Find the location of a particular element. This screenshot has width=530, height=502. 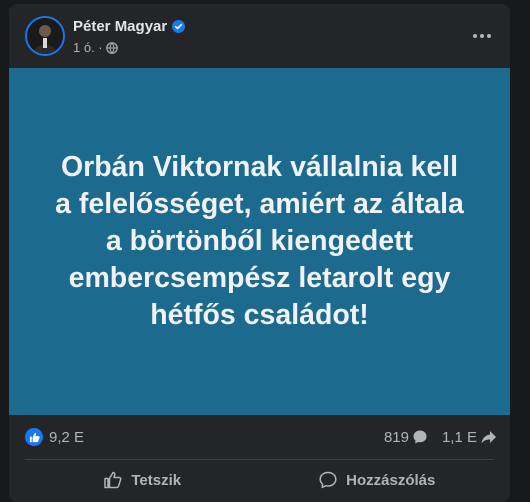

share-icon is located at coordinates (488, 437).